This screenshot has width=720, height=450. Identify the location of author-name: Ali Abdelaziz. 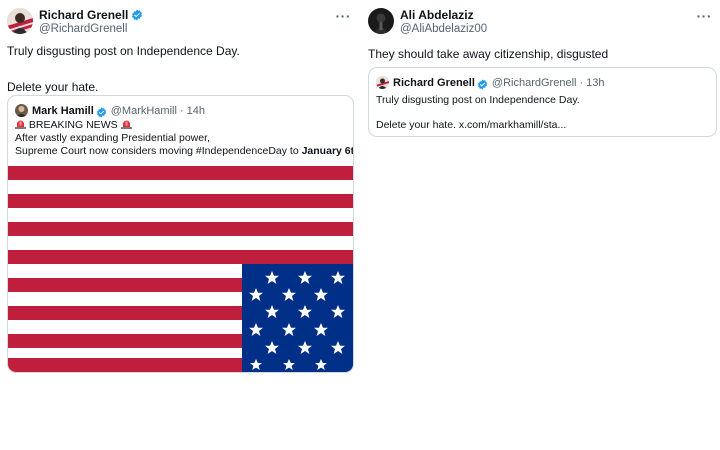
(437, 15).